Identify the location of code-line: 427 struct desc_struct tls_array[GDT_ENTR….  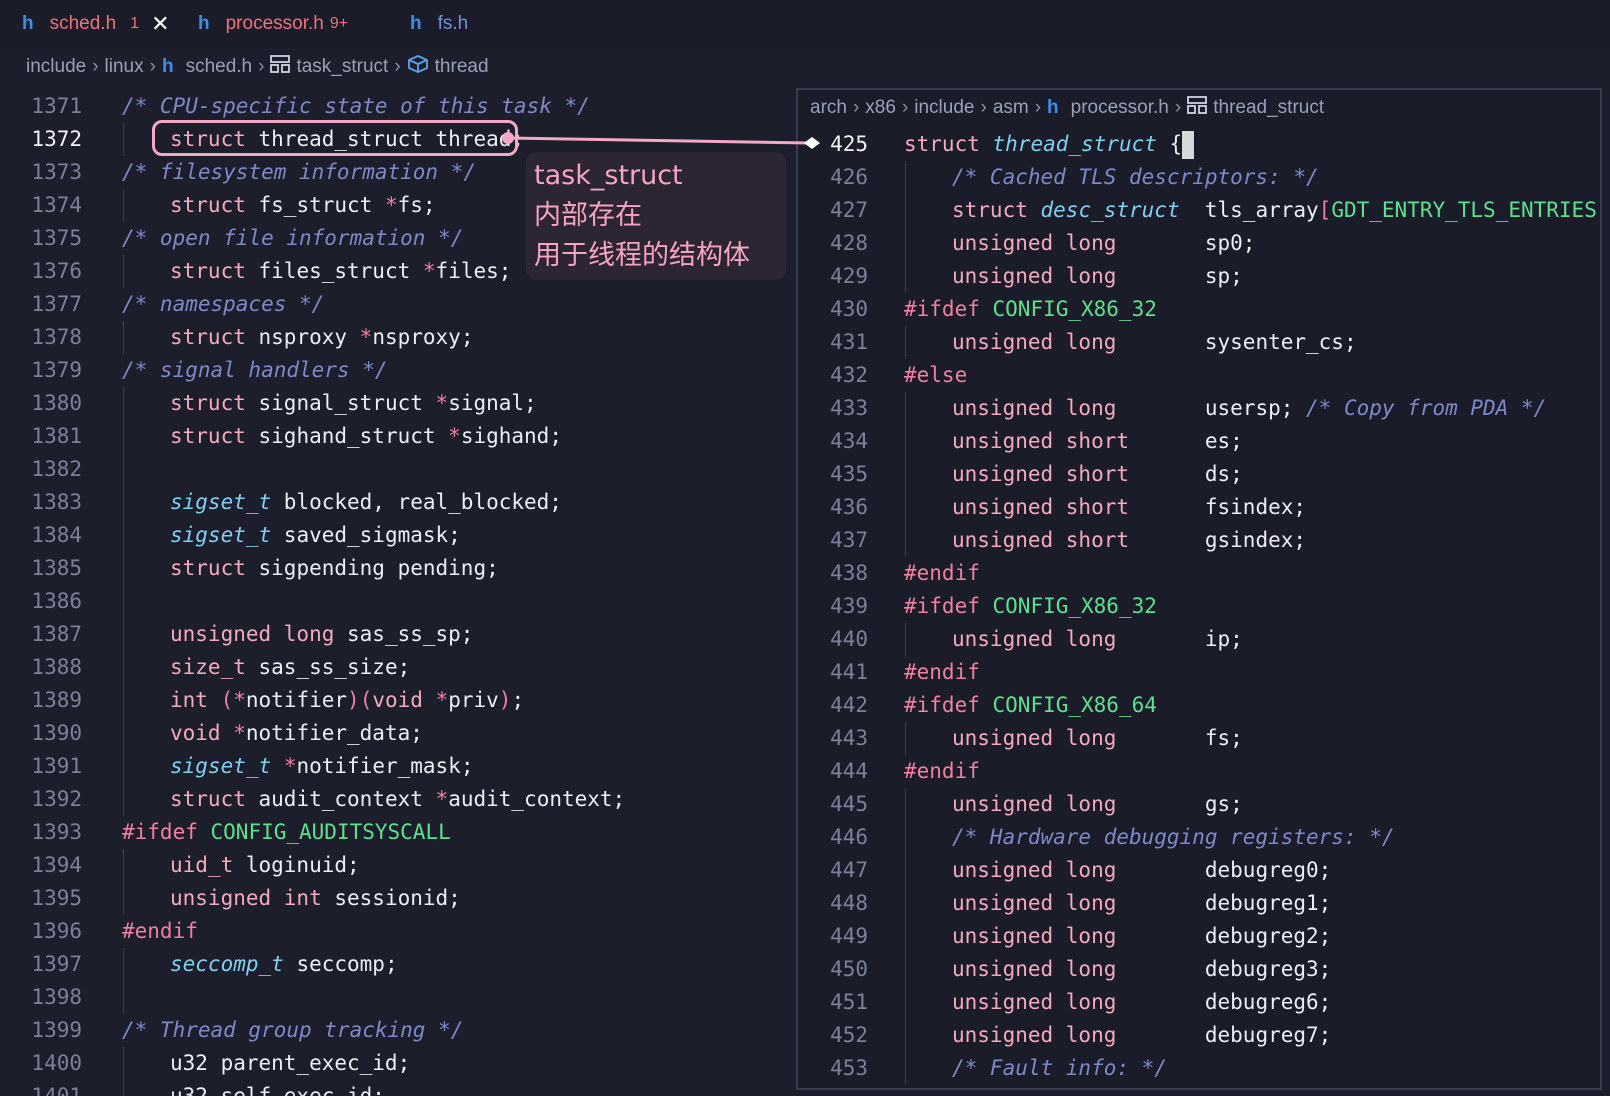
(1199, 210).